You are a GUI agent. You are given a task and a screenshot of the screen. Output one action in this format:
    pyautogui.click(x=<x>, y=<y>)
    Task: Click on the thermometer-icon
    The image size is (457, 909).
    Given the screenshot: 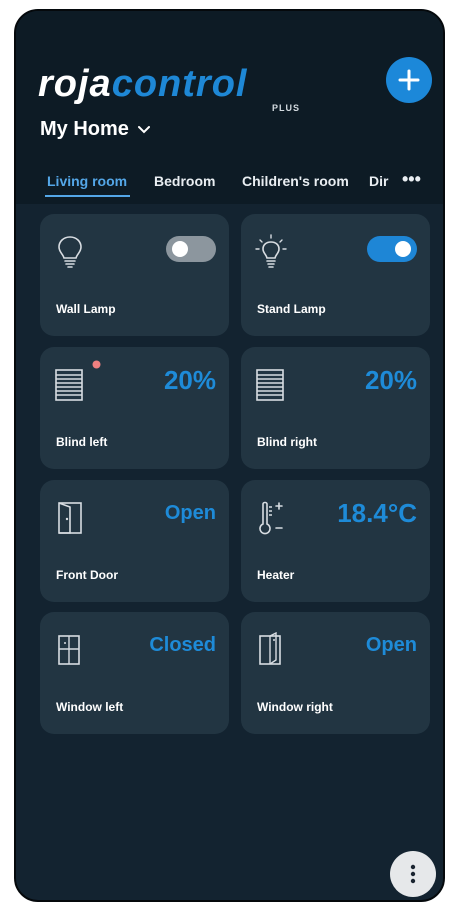 What is the action you would take?
    pyautogui.click(x=271, y=518)
    